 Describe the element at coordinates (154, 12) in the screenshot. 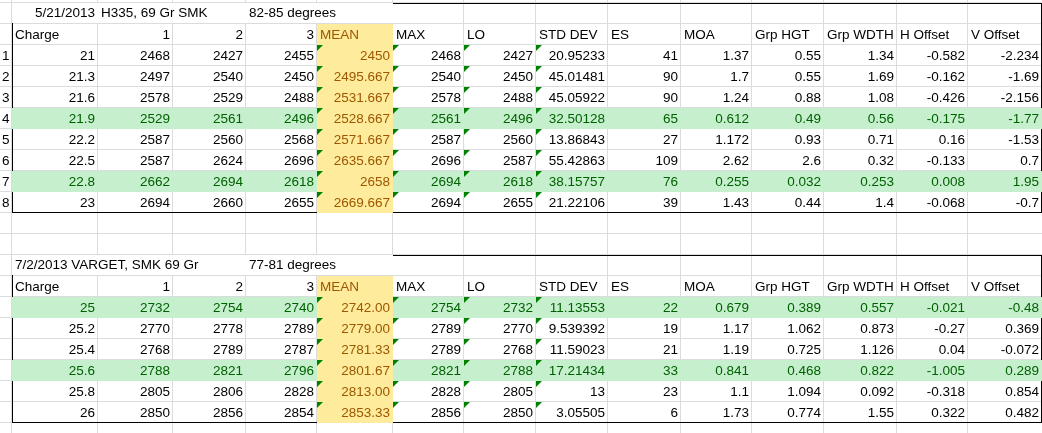

I see `sheet-title: H335, 69 Gr SMK` at that location.